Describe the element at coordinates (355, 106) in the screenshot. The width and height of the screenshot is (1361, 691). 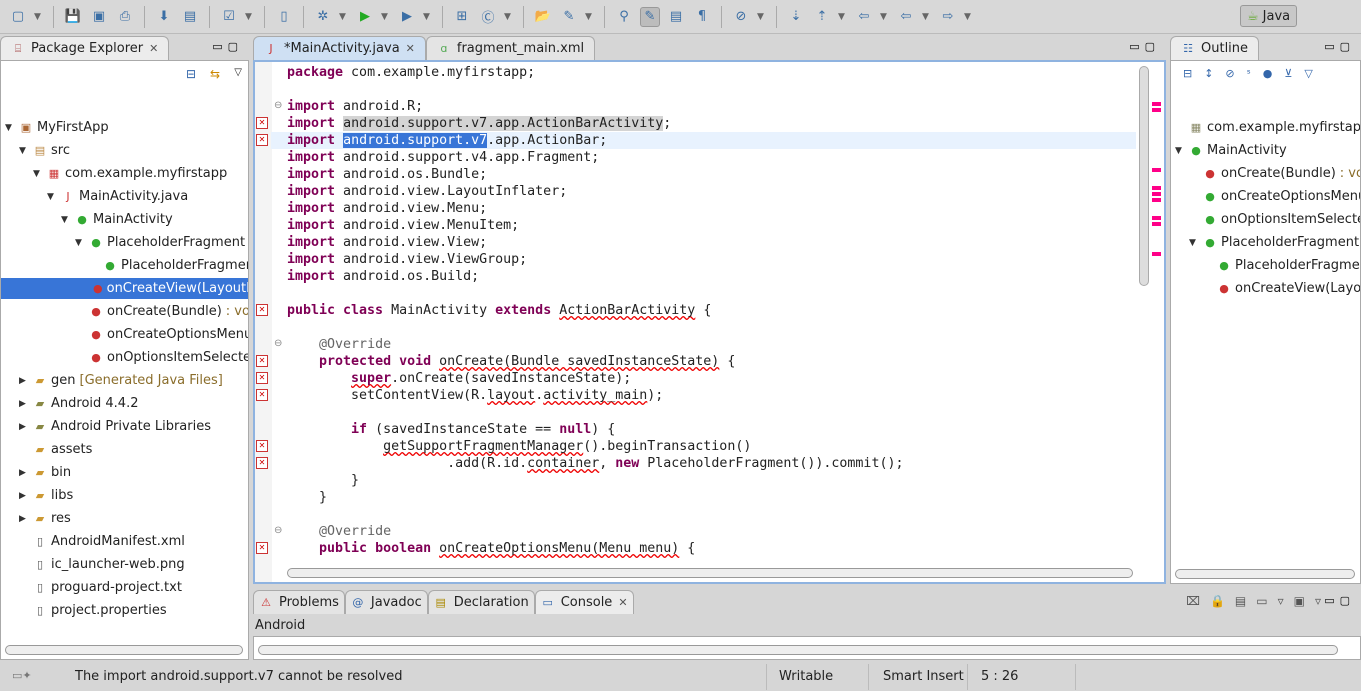
I see `code-line: import android.R;` at that location.